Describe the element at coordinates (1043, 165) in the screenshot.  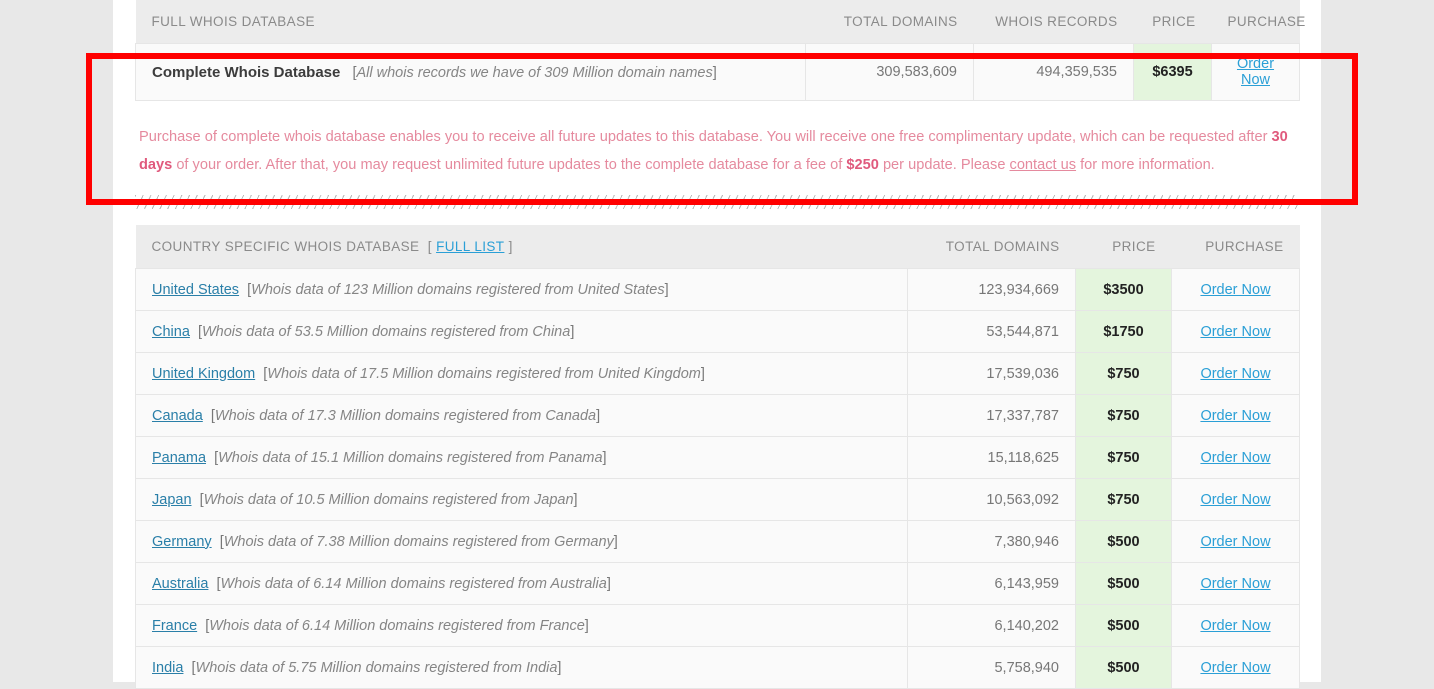
I see `contact-us-link: contact us` at that location.